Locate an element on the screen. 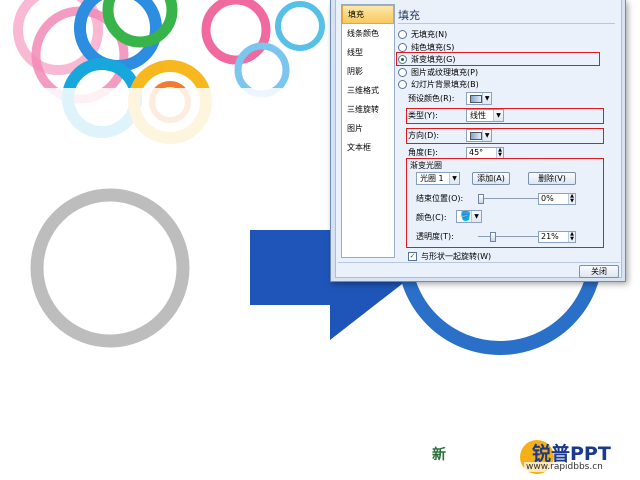  end-position-slider is located at coordinates (511, 199).